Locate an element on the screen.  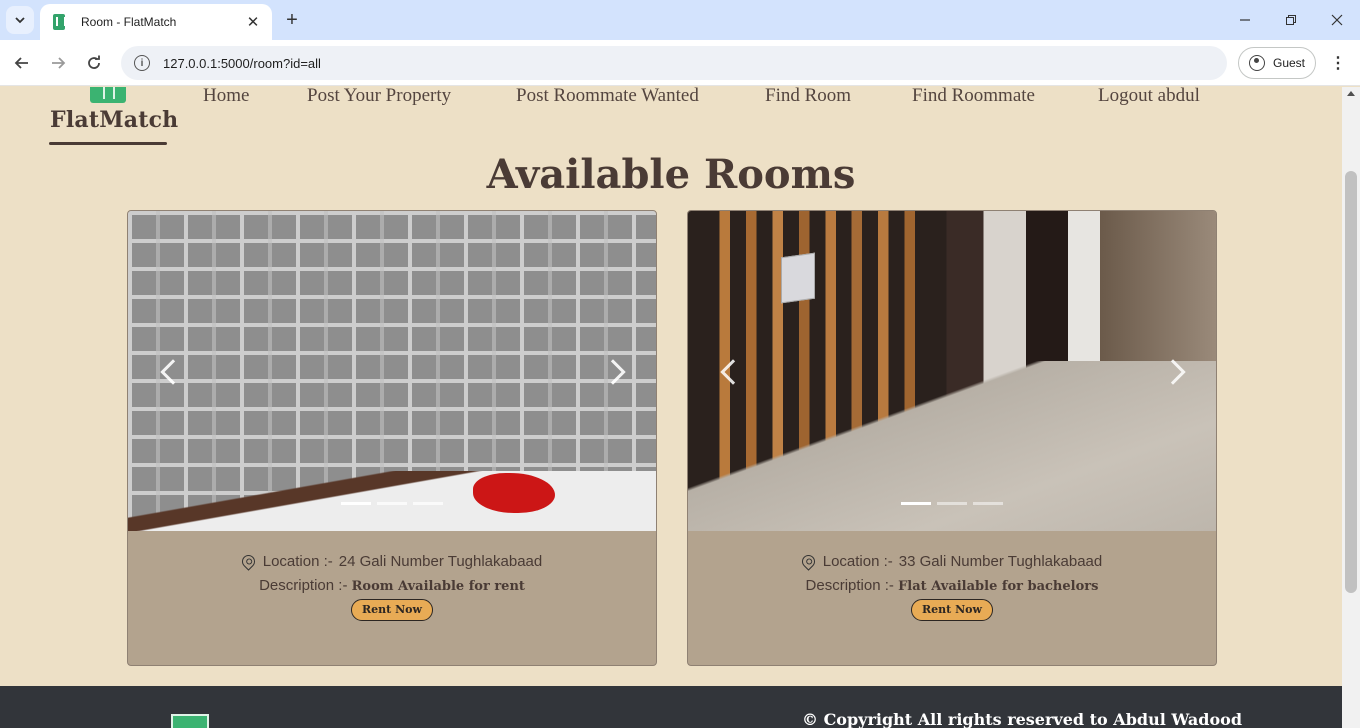
plus-icon: + is located at coordinates (292, 20).